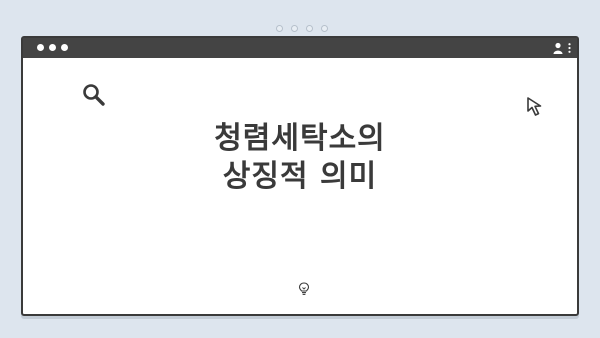  What do you see at coordinates (534, 106) in the screenshot?
I see `cursor-arrow-icon` at bounding box center [534, 106].